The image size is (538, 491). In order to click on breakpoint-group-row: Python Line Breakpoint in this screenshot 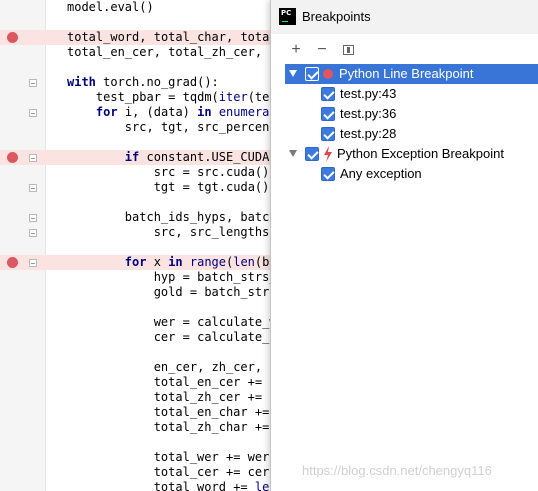, I will do `click(411, 74)`.